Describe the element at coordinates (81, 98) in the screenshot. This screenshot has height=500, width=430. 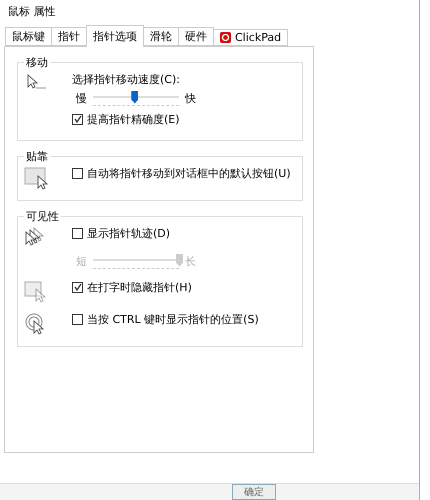
I see `slider-min-label: 慢` at that location.